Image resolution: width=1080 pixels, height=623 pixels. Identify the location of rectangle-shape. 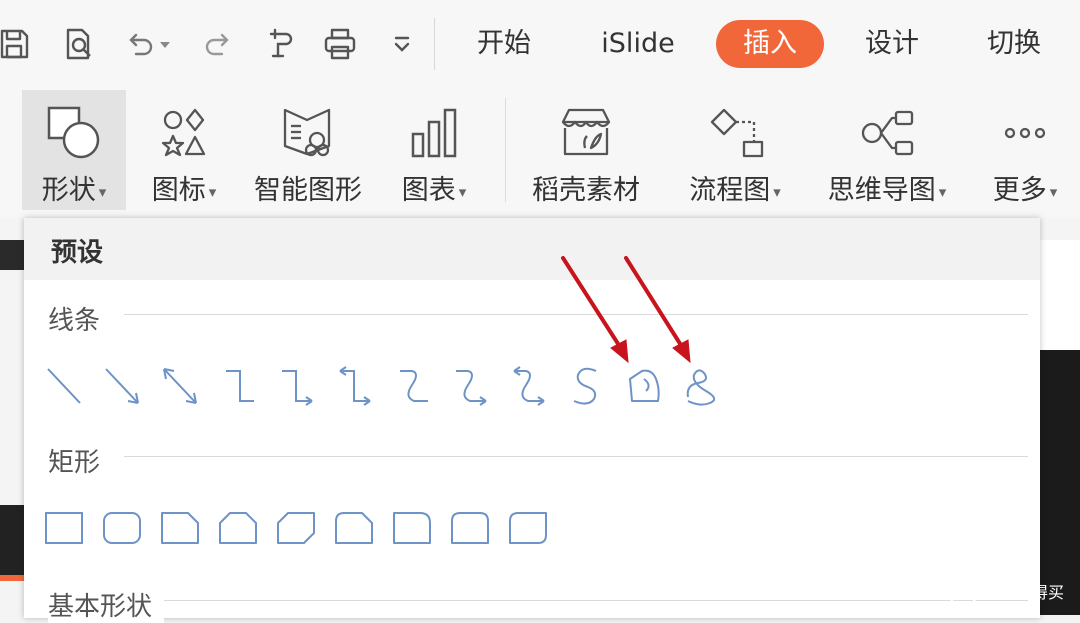
(64, 528).